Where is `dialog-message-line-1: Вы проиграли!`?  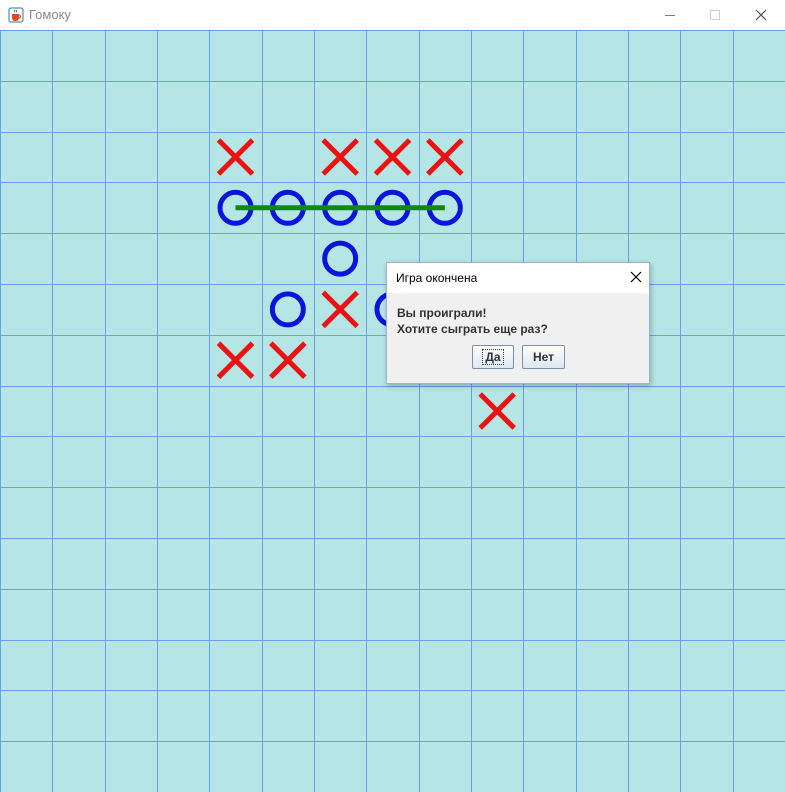 dialog-message-line-1: Вы проиграли! is located at coordinates (442, 313).